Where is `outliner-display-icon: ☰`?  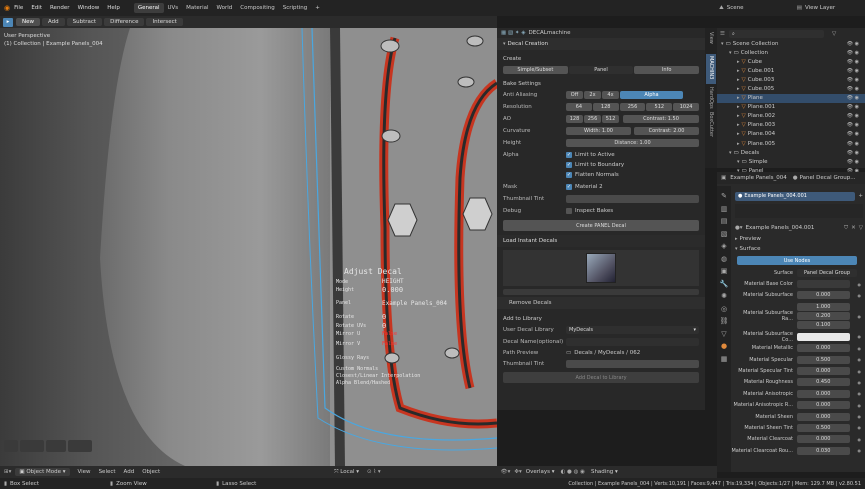
outliner-display-icon: ☰ is located at coordinates (722, 34).